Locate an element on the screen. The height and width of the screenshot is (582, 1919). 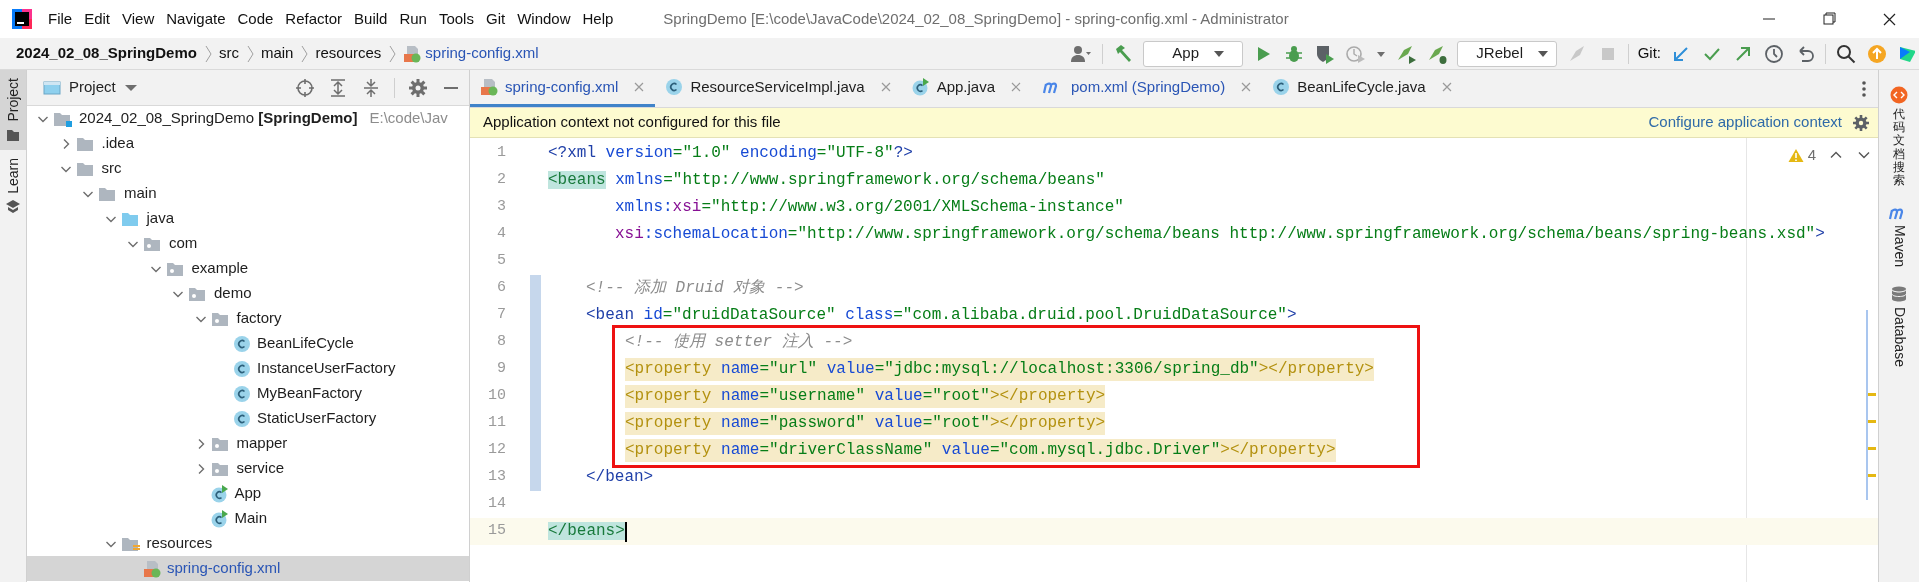
menu-item: Help is located at coordinates (598, 19).